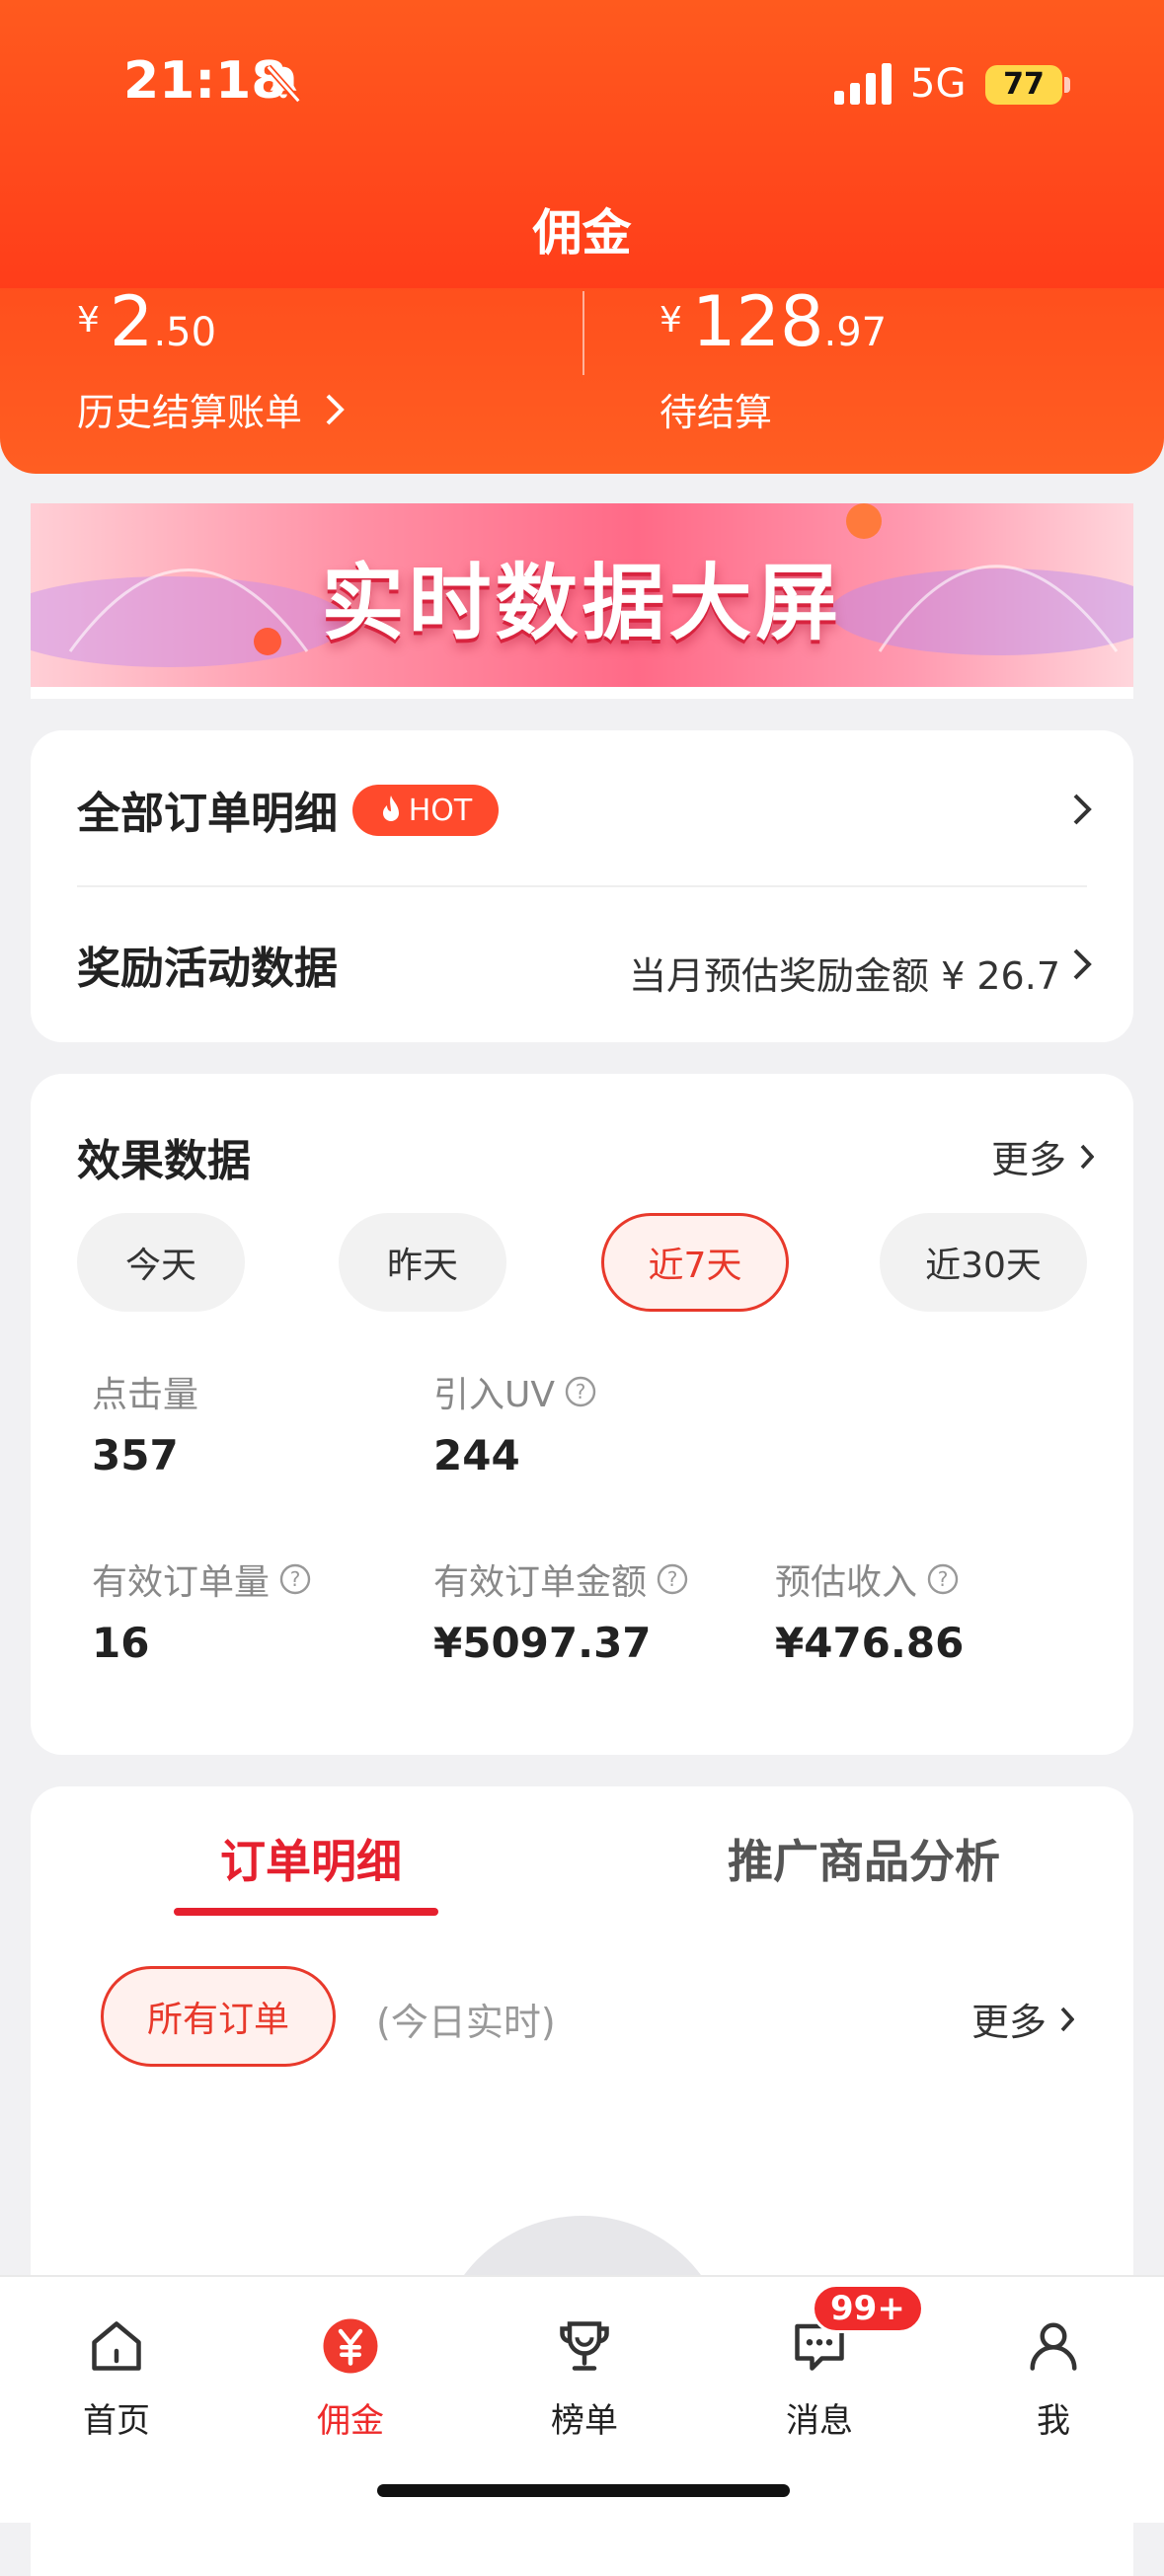  I want to click on user-icon, so click(1053, 2347).